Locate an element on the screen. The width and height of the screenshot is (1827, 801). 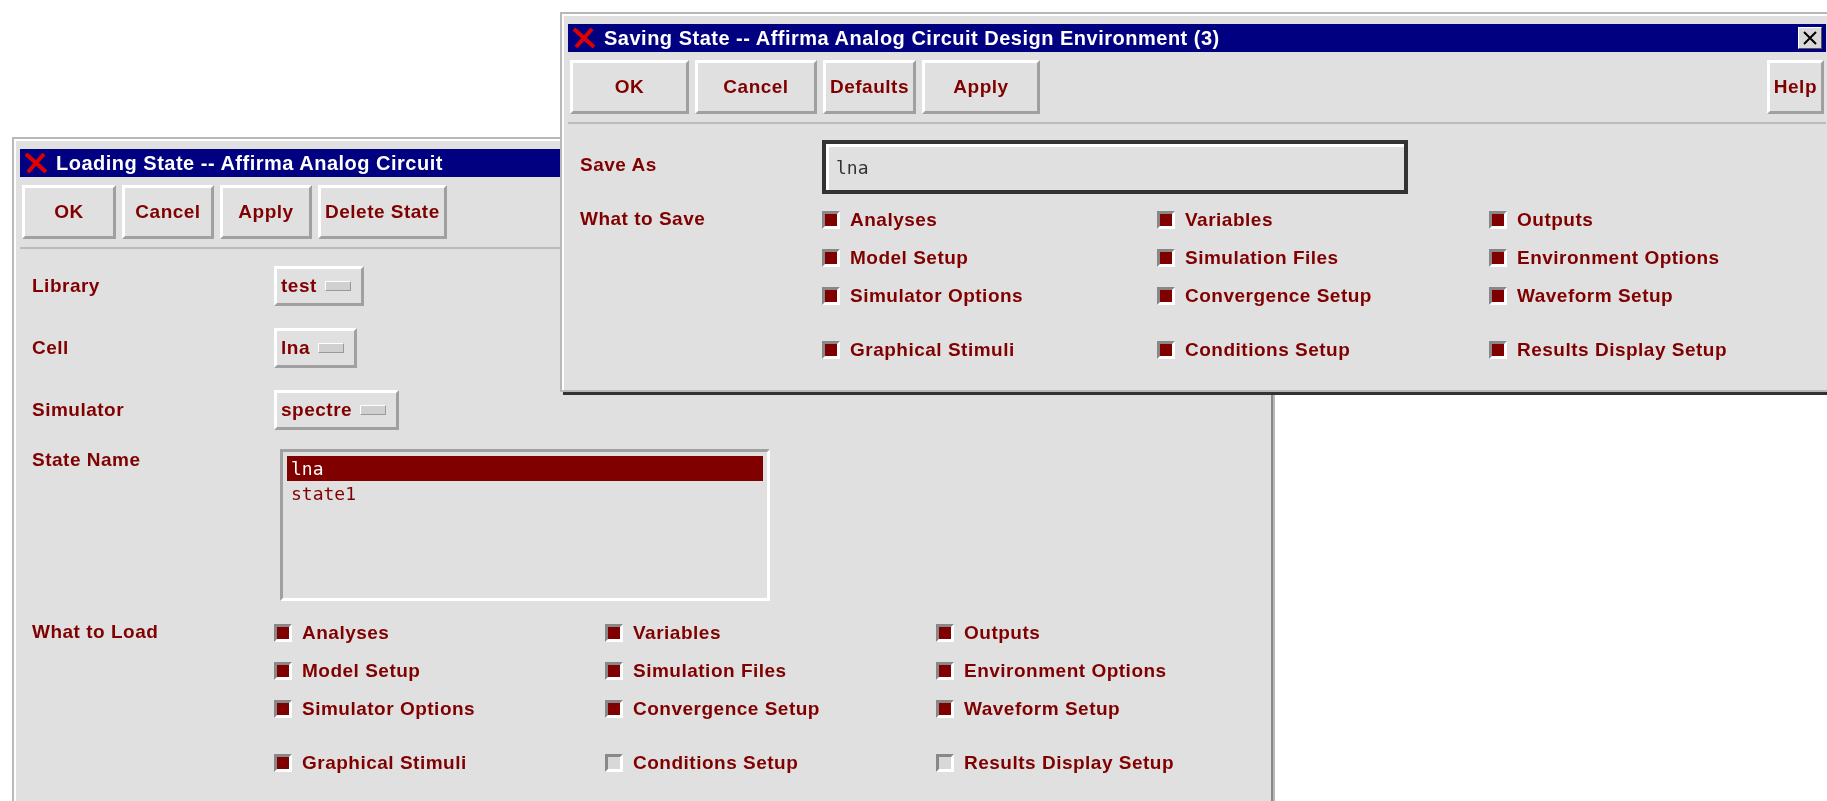
field-label: Simulator is located at coordinates (79, 410).